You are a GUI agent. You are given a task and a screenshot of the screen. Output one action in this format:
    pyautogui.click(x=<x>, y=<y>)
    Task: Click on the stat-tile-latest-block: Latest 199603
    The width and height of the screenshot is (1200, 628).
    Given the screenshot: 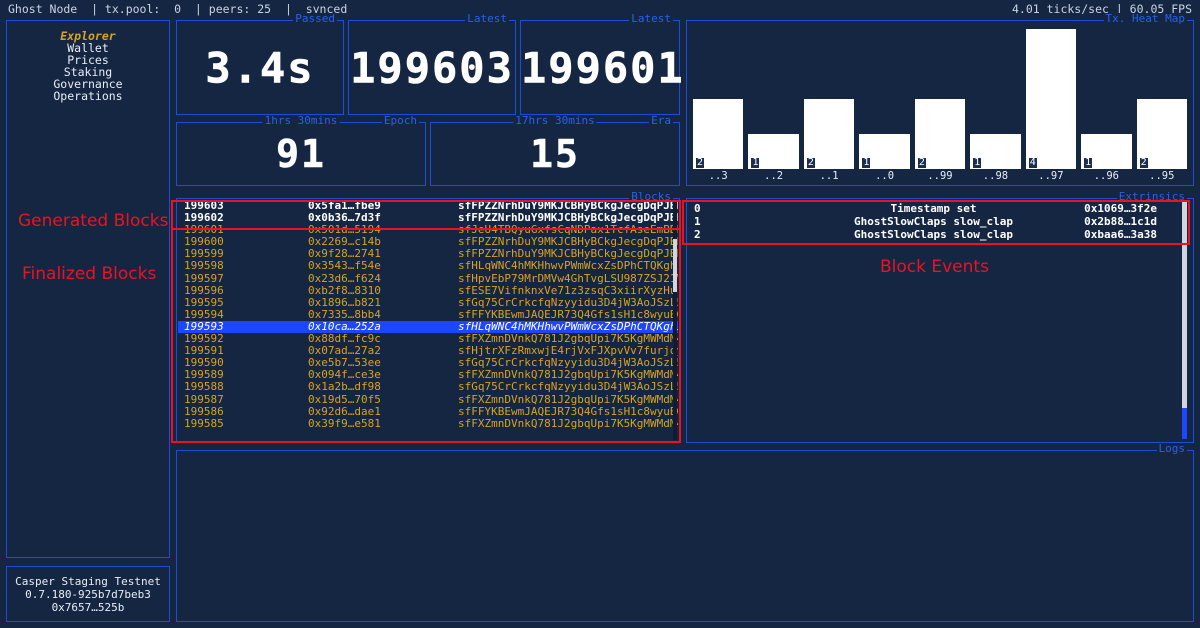 What is the action you would take?
    pyautogui.click(x=432, y=64)
    